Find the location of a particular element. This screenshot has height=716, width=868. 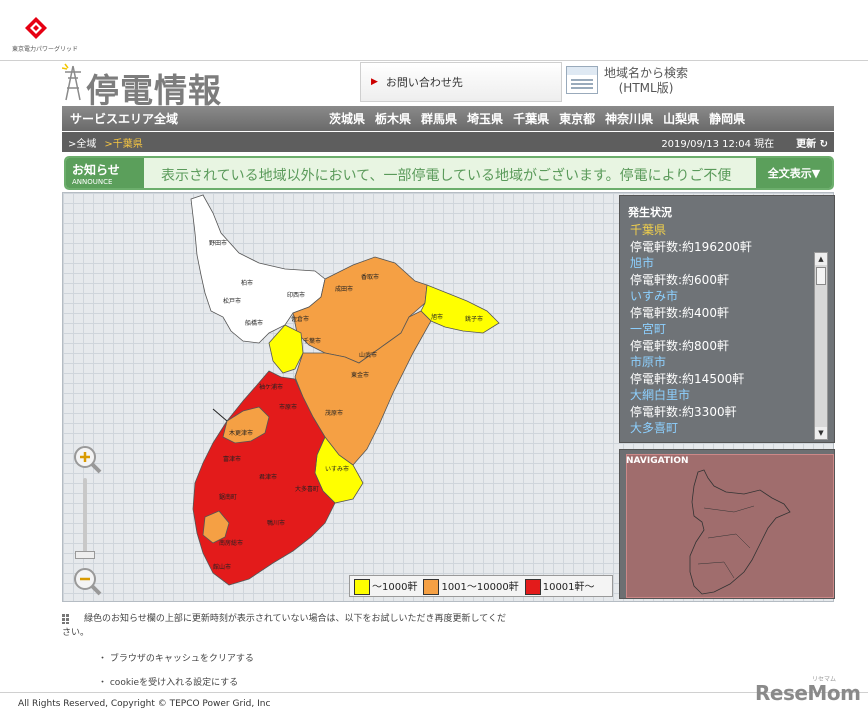

map-label-choshi: 銚子市 is located at coordinates (474, 319).